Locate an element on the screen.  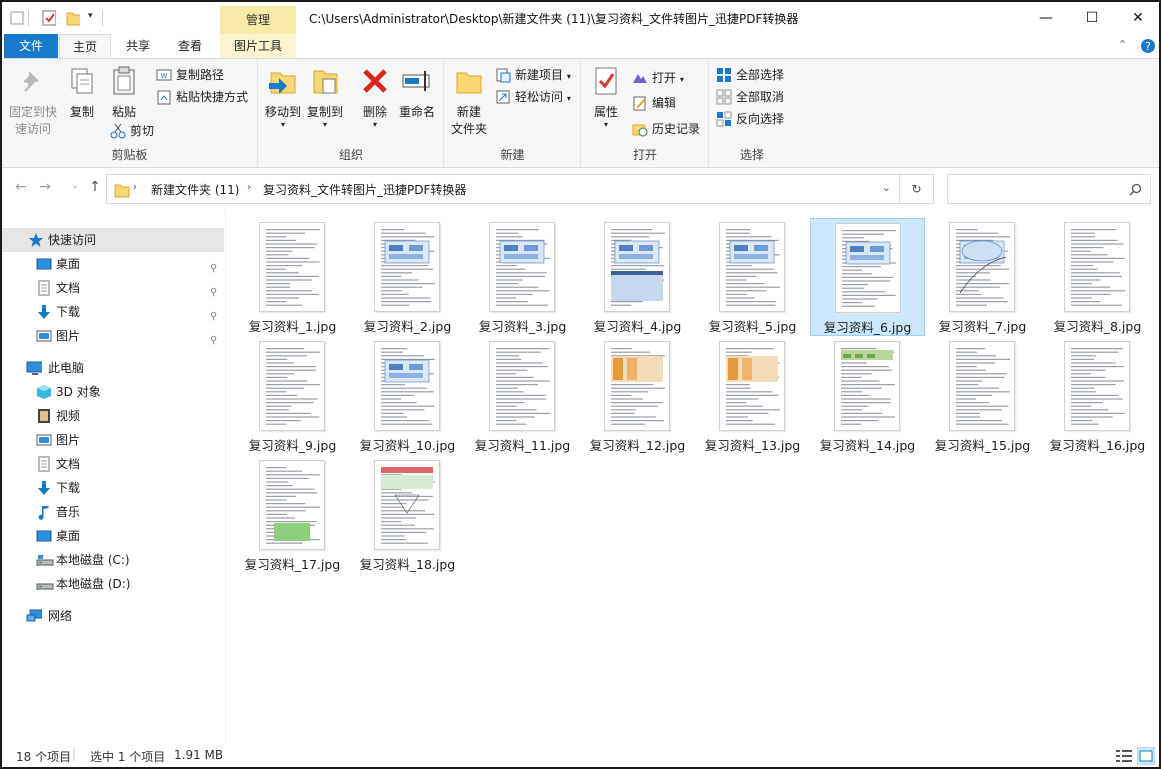
file-name: 复习资料_4.jpg is located at coordinates (637, 326).